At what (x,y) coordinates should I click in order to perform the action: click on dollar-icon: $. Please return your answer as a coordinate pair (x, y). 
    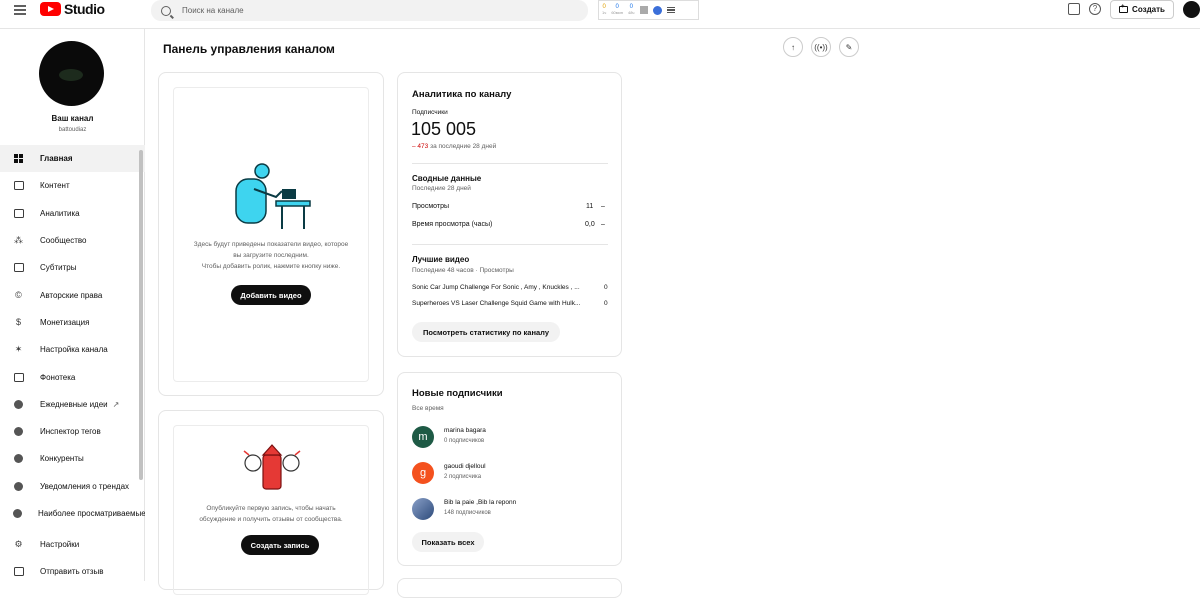
    Looking at the image, I should click on (18, 322).